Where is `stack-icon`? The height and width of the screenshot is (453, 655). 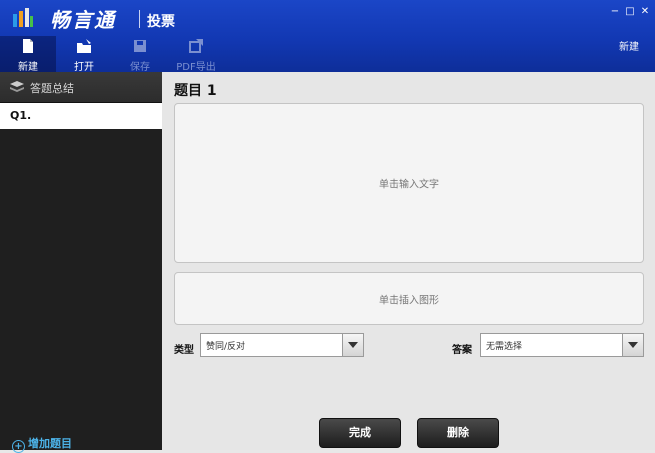 stack-icon is located at coordinates (17, 86).